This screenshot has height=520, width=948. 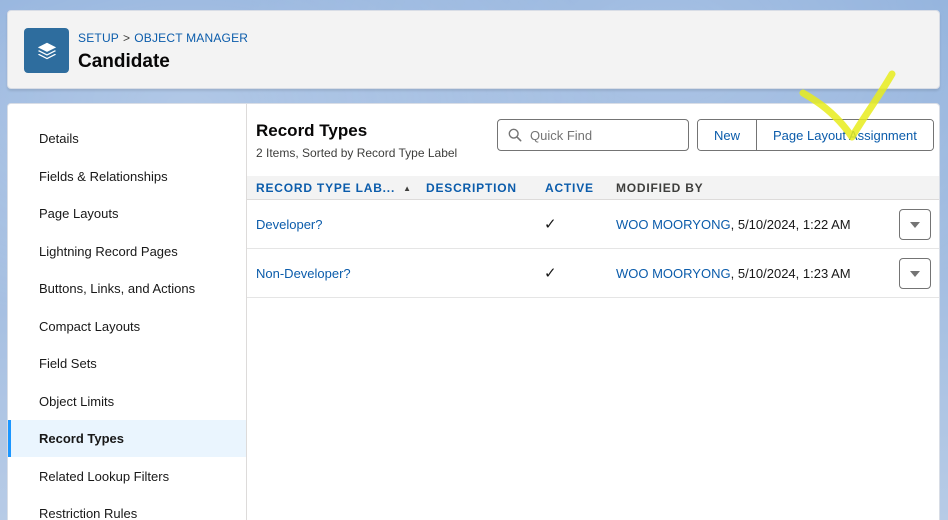 I want to click on sidebar-item-compact-layouts: Compact Layouts, so click(x=127, y=326).